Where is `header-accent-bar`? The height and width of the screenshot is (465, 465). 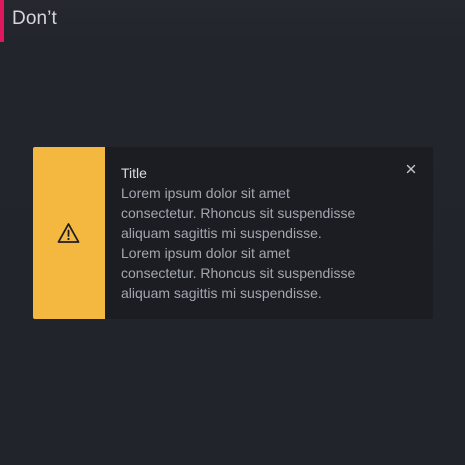
header-accent-bar is located at coordinates (2, 21).